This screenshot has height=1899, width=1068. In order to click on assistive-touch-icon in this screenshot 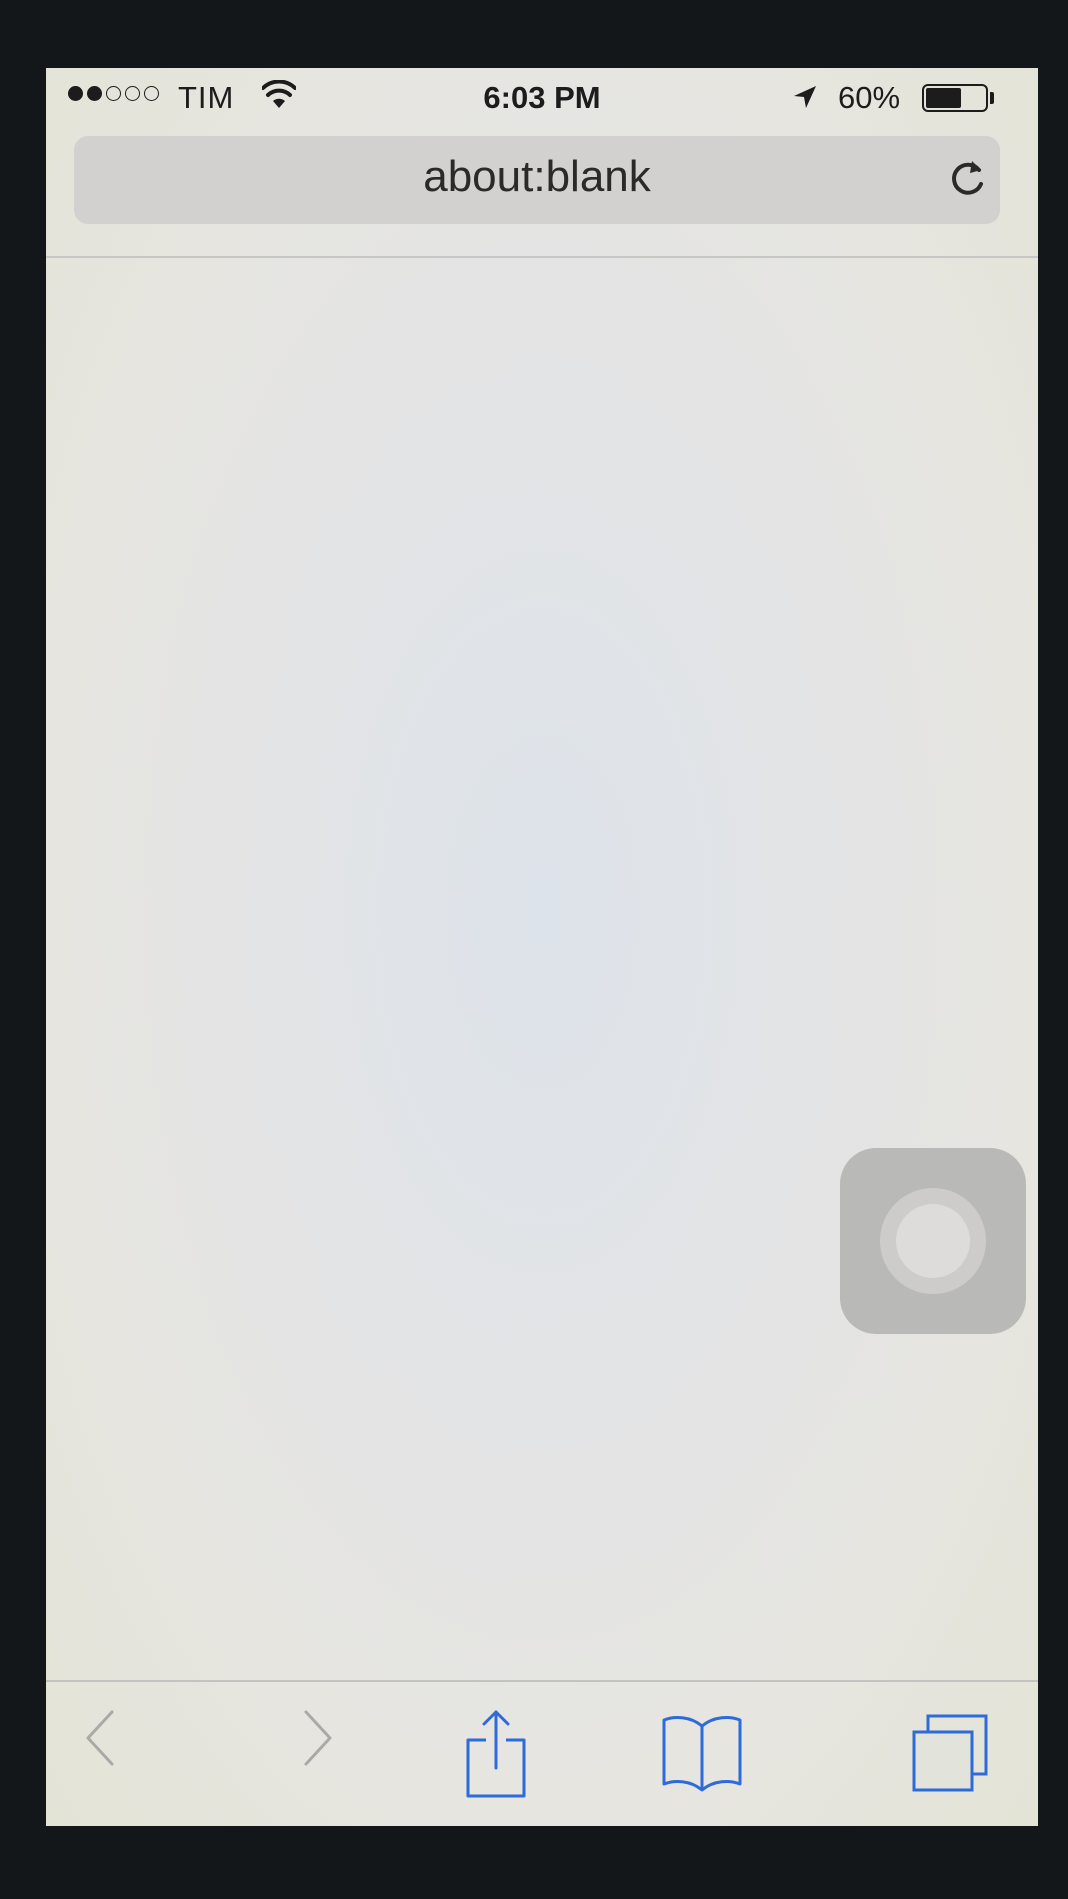, I will do `click(933, 1241)`.